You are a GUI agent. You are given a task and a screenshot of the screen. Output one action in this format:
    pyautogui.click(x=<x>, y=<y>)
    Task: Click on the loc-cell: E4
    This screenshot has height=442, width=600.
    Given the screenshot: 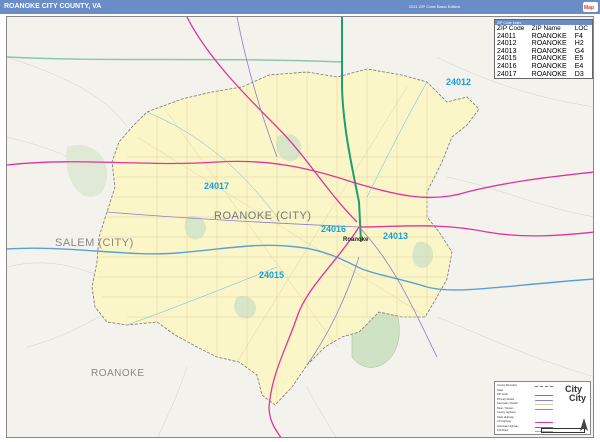 What is the action you would take?
    pyautogui.click(x=579, y=66)
    